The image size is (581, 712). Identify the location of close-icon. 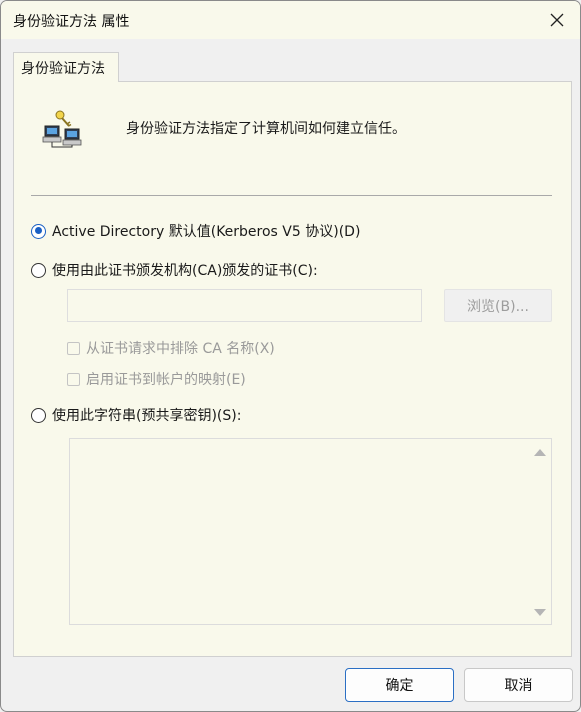
(557, 20).